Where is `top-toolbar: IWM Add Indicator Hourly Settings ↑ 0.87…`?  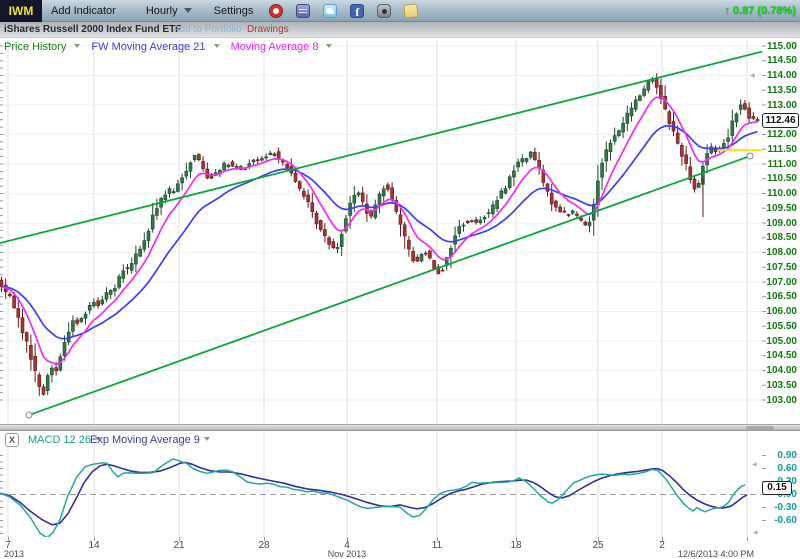 top-toolbar: IWM Add Indicator Hourly Settings ↑ 0.87… is located at coordinates (400, 11).